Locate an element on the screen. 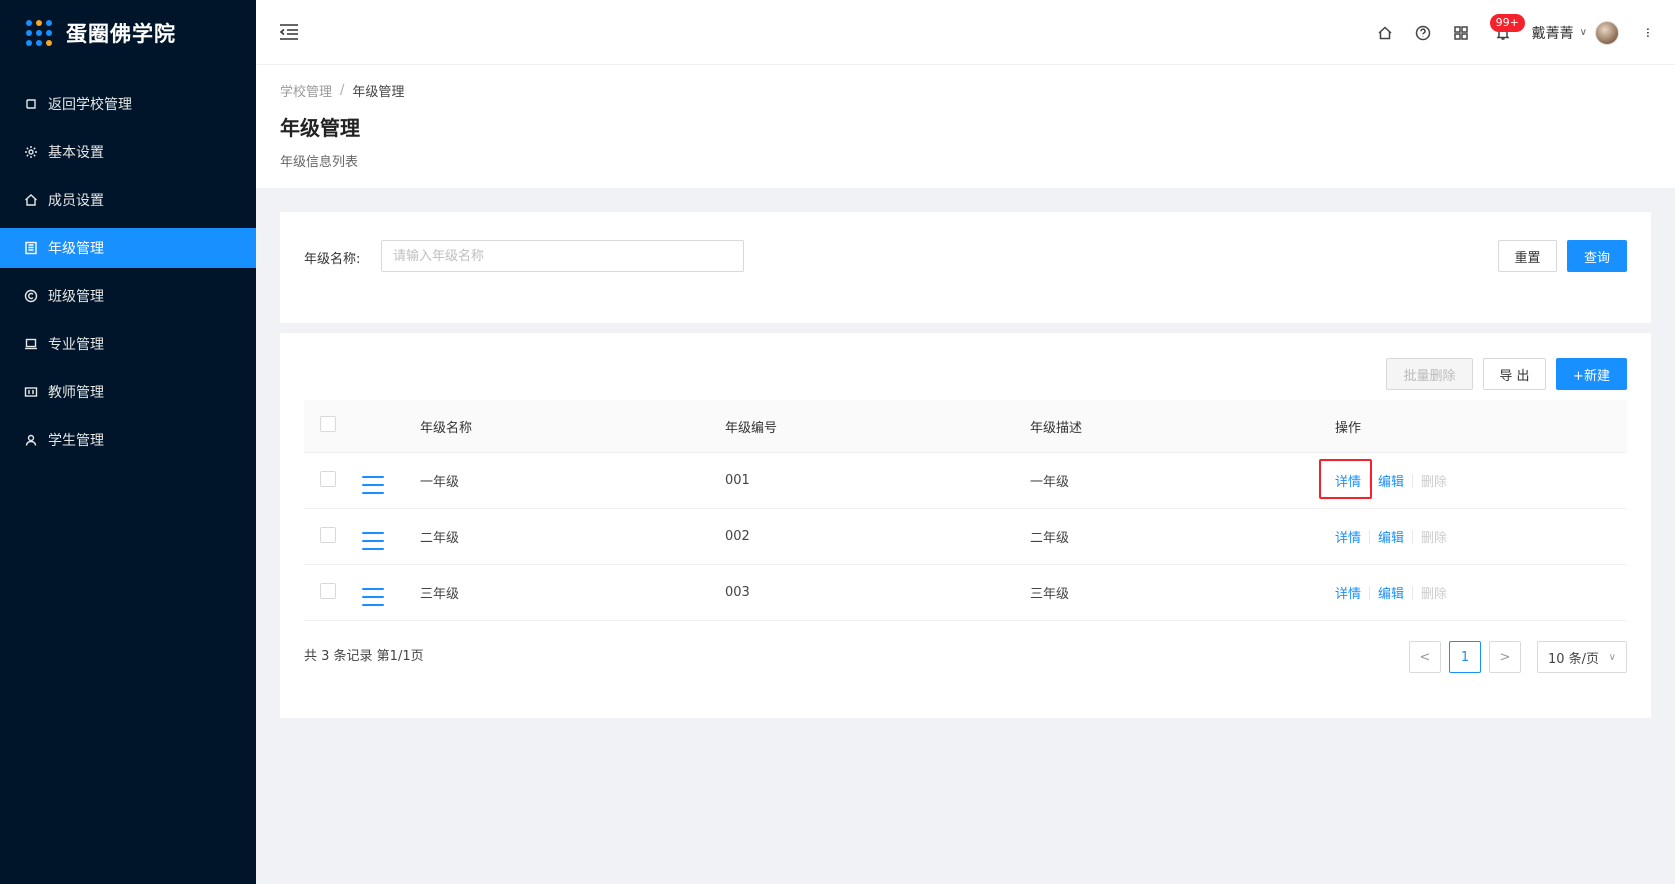  sidebar-item-label: 学生管理 is located at coordinates (76, 441).